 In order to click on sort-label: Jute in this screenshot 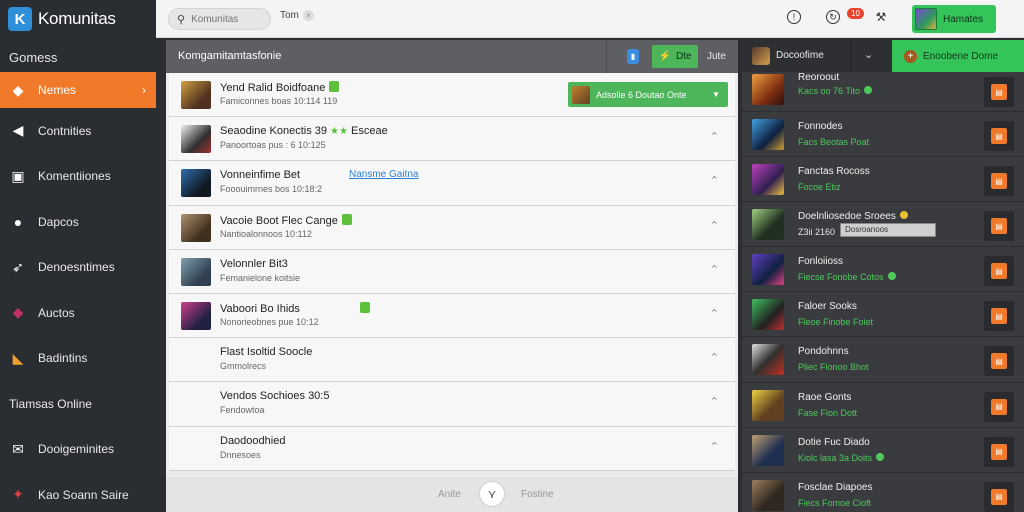, I will do `click(716, 56)`.